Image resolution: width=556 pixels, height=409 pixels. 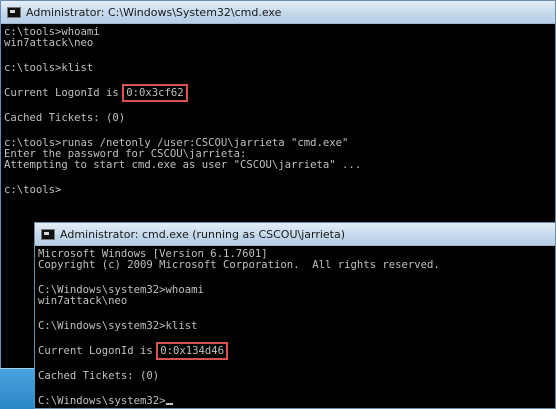 I want to click on logon-id-highlight: 0:0x3cf62, so click(x=155, y=93).